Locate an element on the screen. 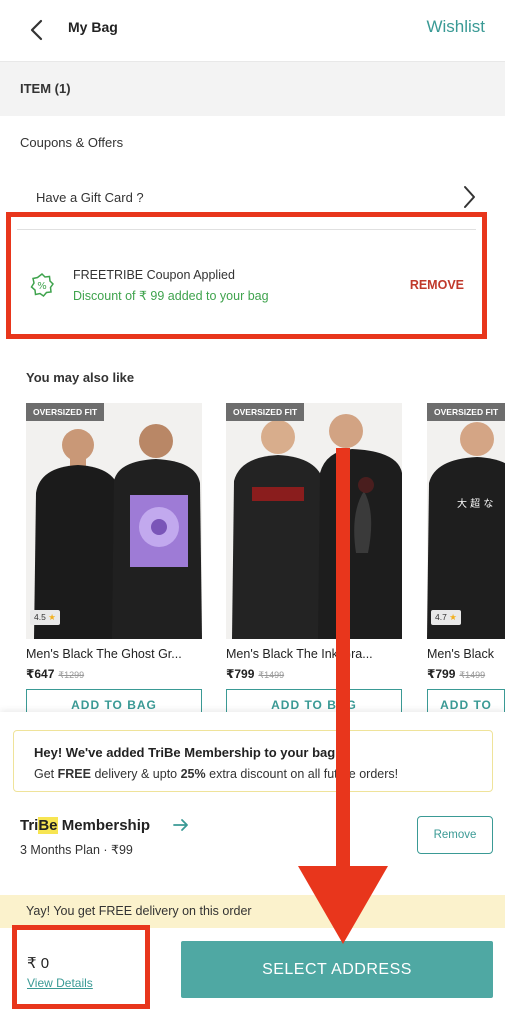 The height and width of the screenshot is (1024, 505). tribe-plan-text: 3 Months Plan · ₹99 is located at coordinates (76, 850).